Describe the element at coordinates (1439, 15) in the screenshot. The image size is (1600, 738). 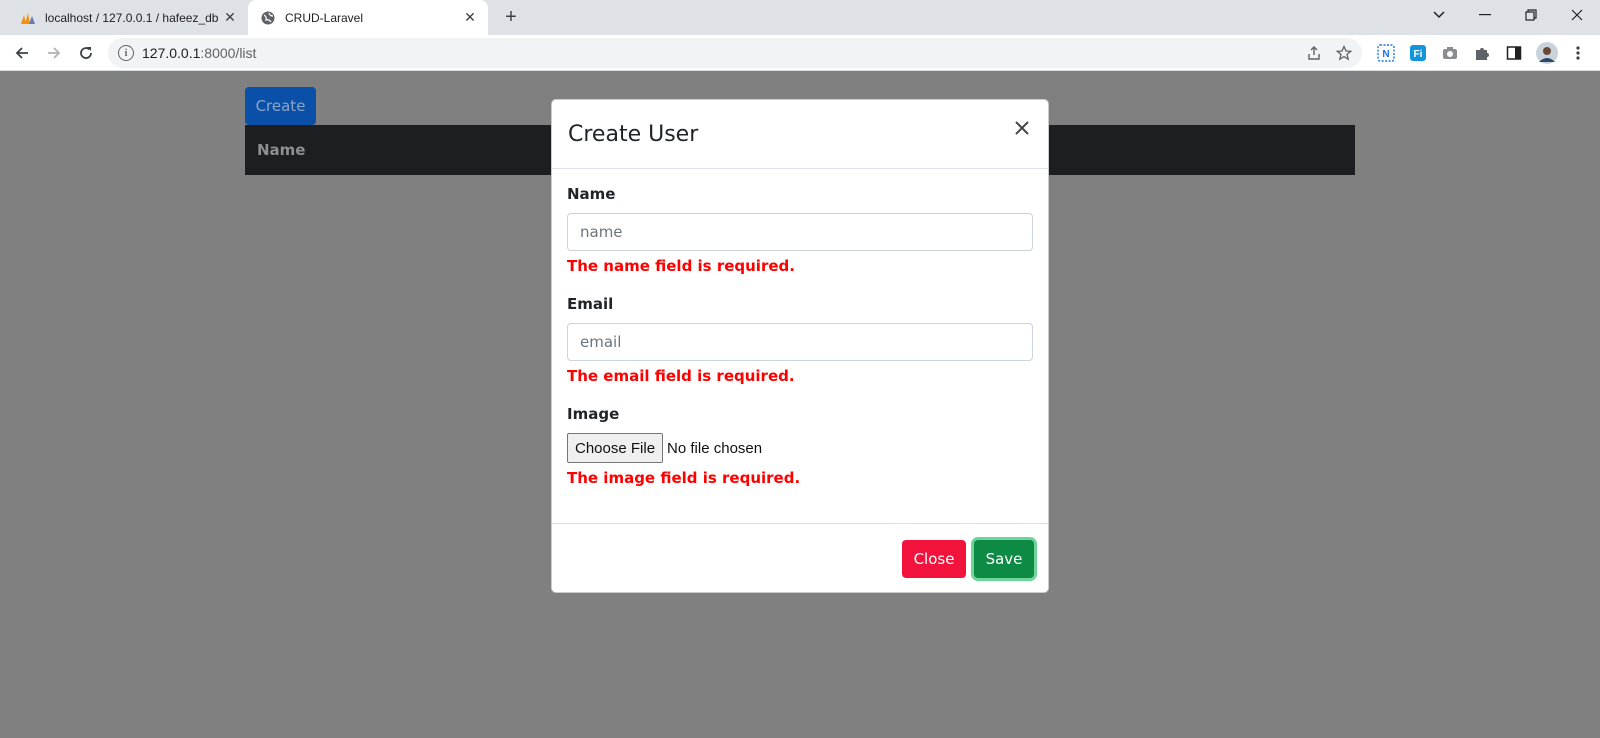
I see `tab-search-icon` at that location.